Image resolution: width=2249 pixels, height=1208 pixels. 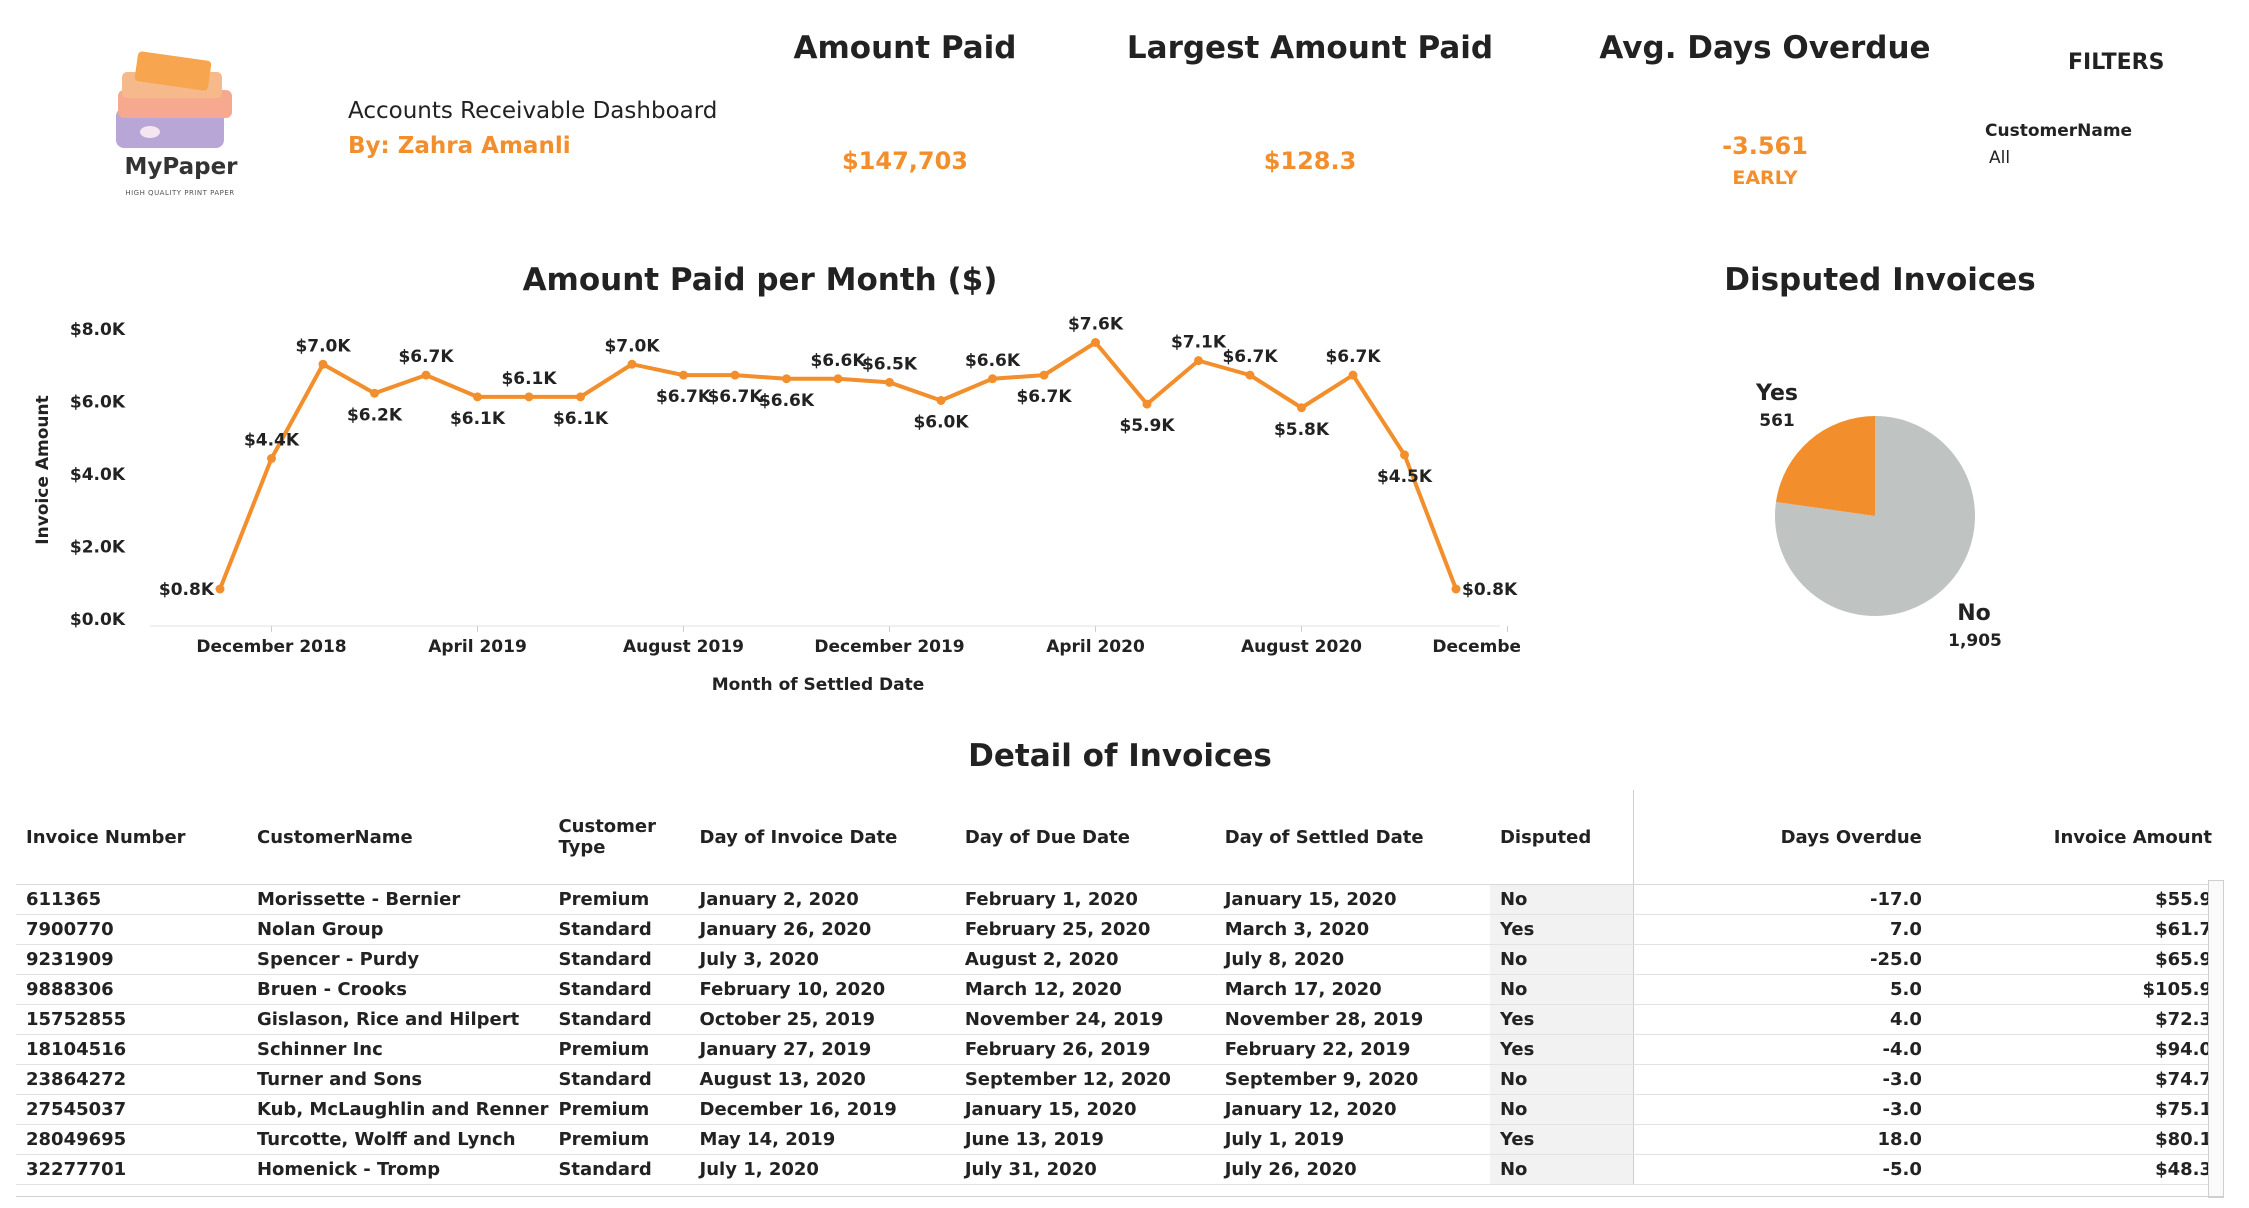 What do you see at coordinates (1561, 837) in the screenshot?
I see `col-disputed: Disputed` at bounding box center [1561, 837].